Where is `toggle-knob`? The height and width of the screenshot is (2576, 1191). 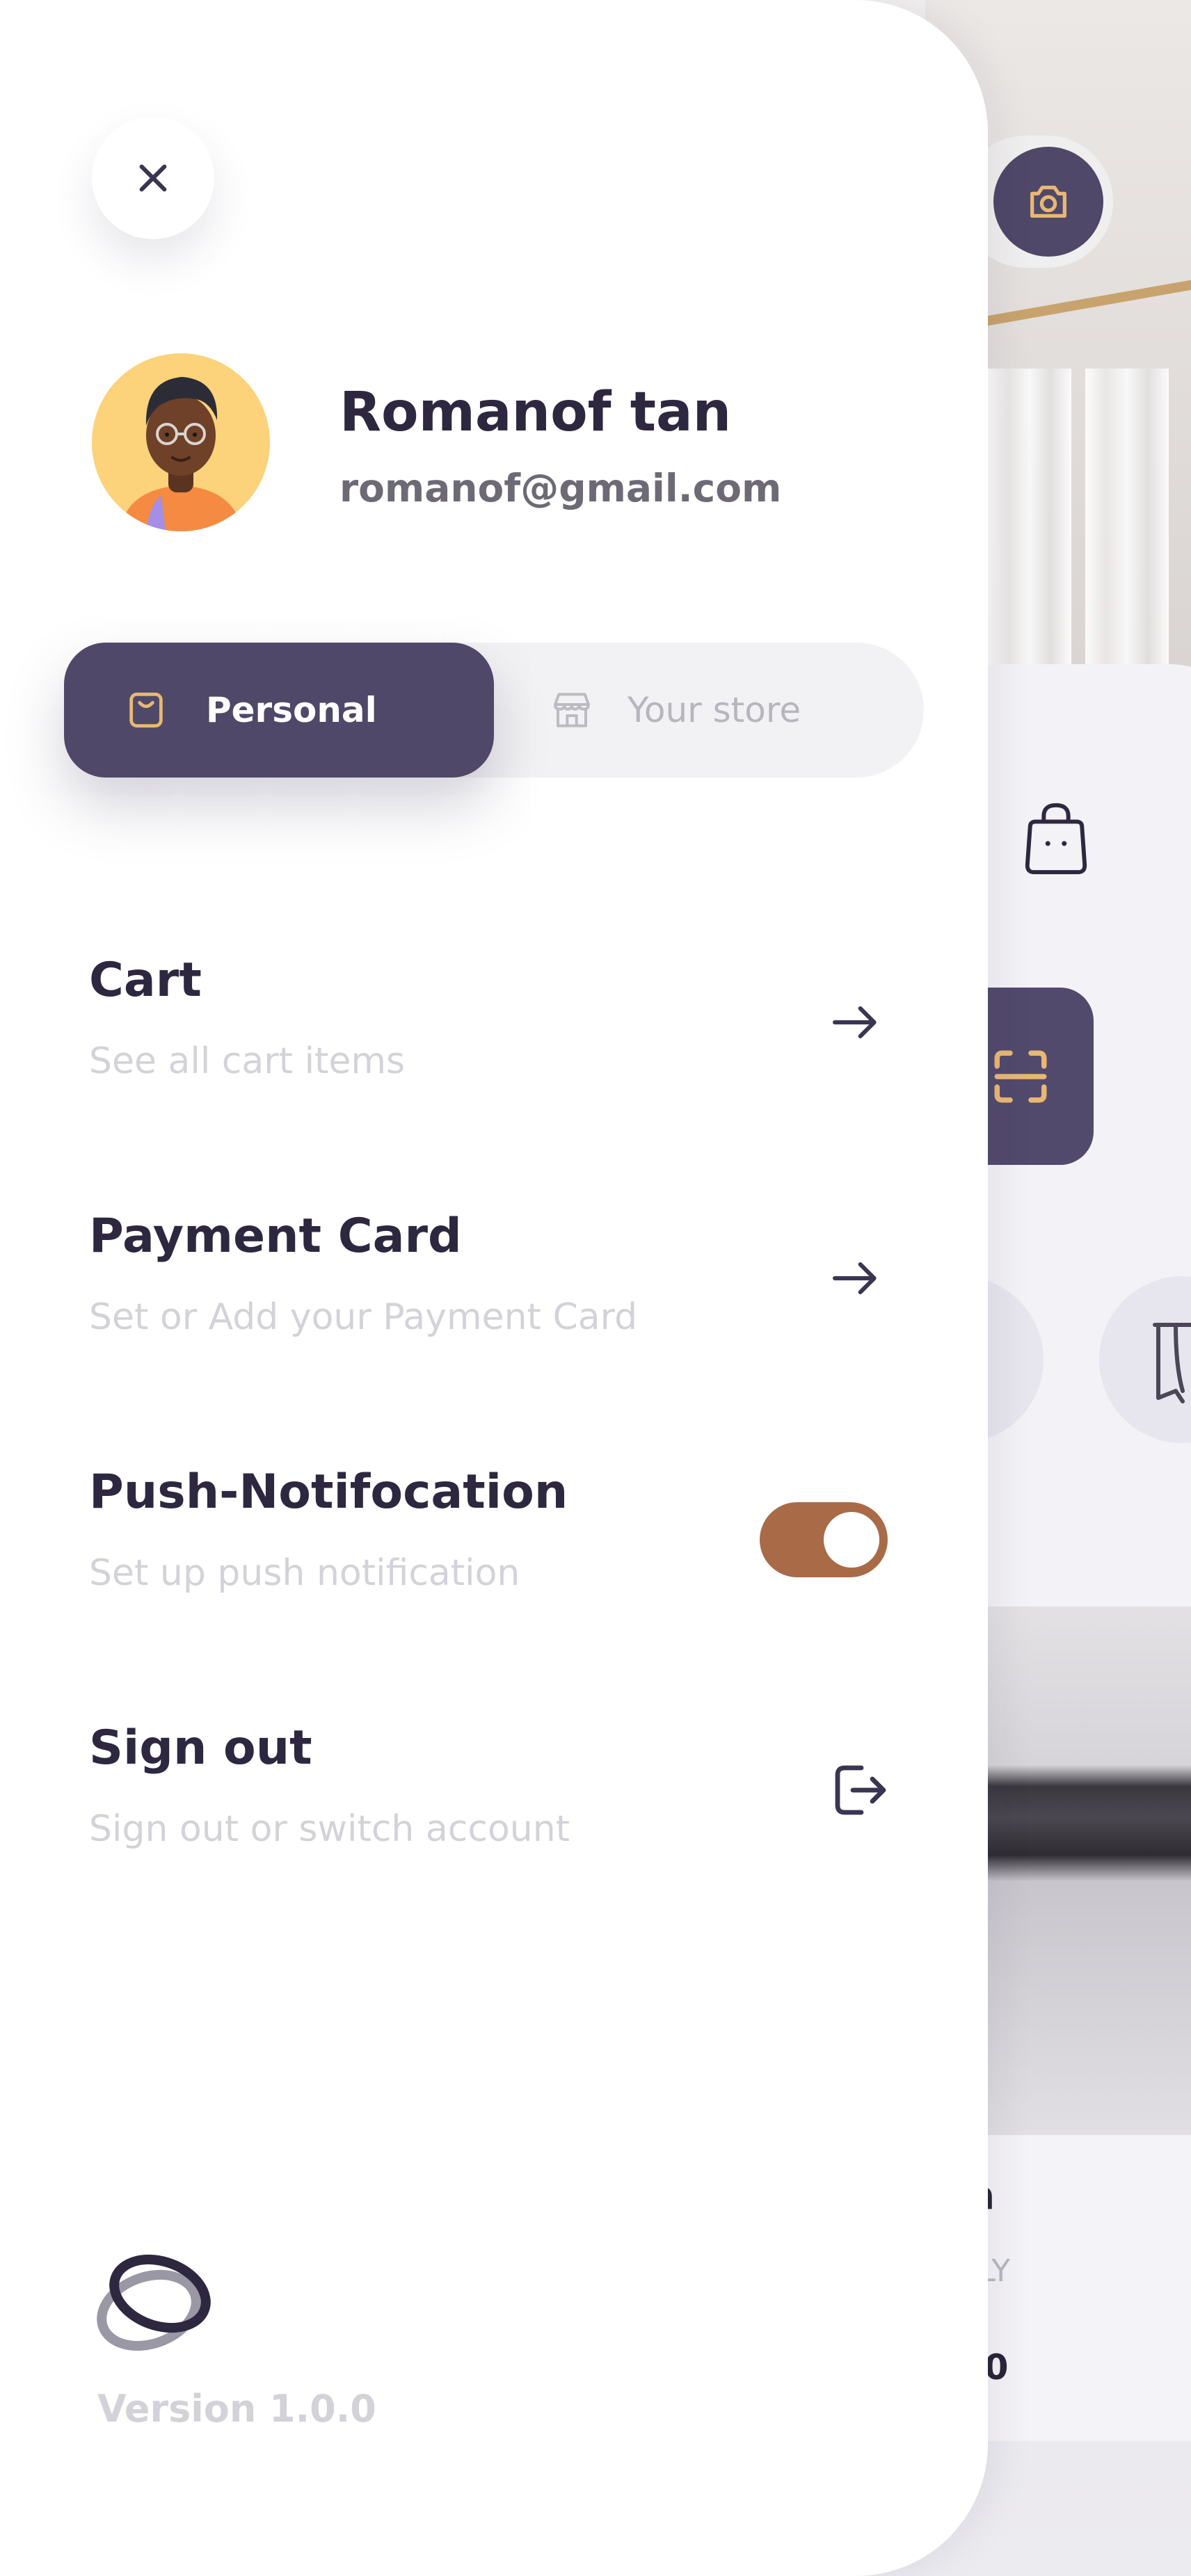 toggle-knob is located at coordinates (851, 1540).